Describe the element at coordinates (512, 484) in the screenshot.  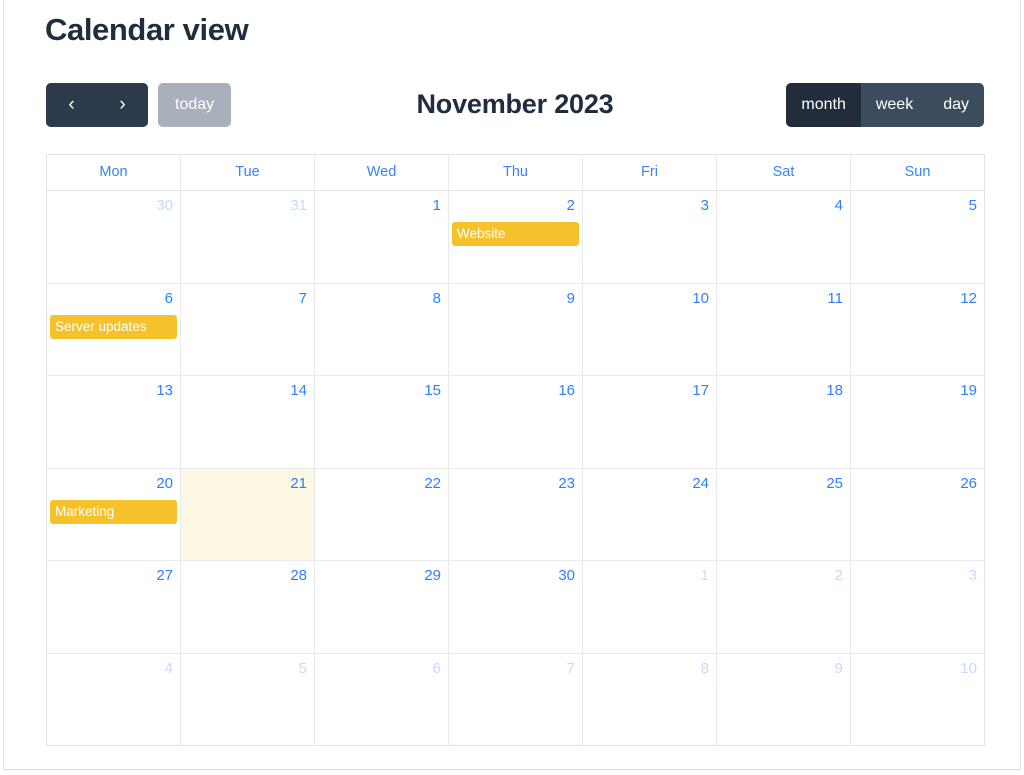
I see `day-number: 23` at that location.